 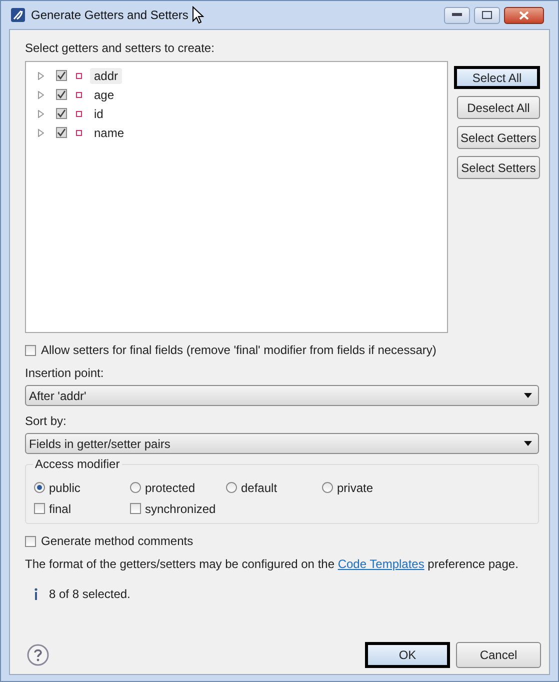 I want to click on maximize-button, so click(x=487, y=15).